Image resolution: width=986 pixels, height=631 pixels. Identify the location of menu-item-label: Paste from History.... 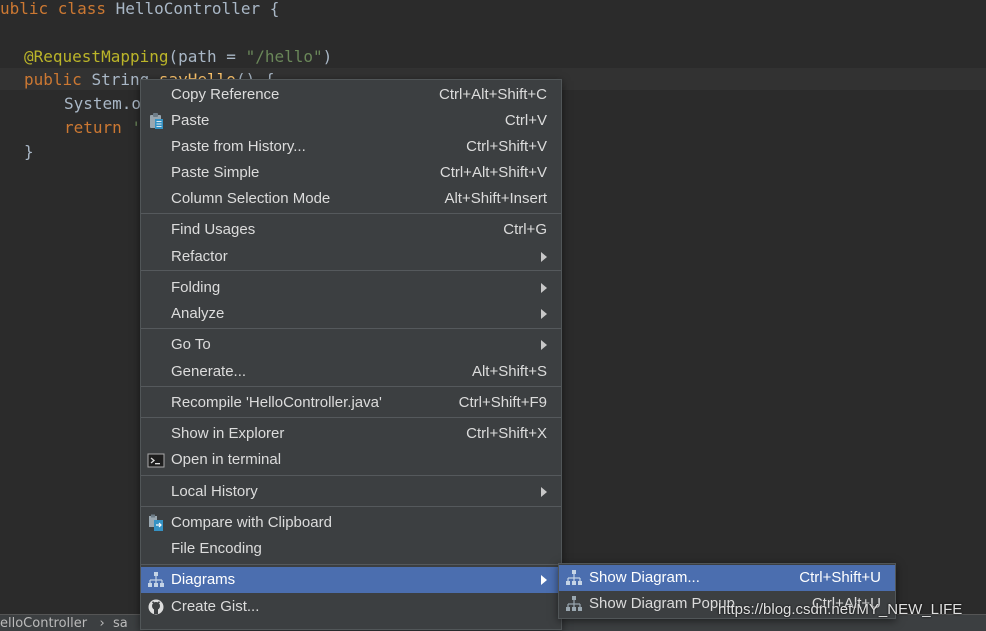
(238, 146).